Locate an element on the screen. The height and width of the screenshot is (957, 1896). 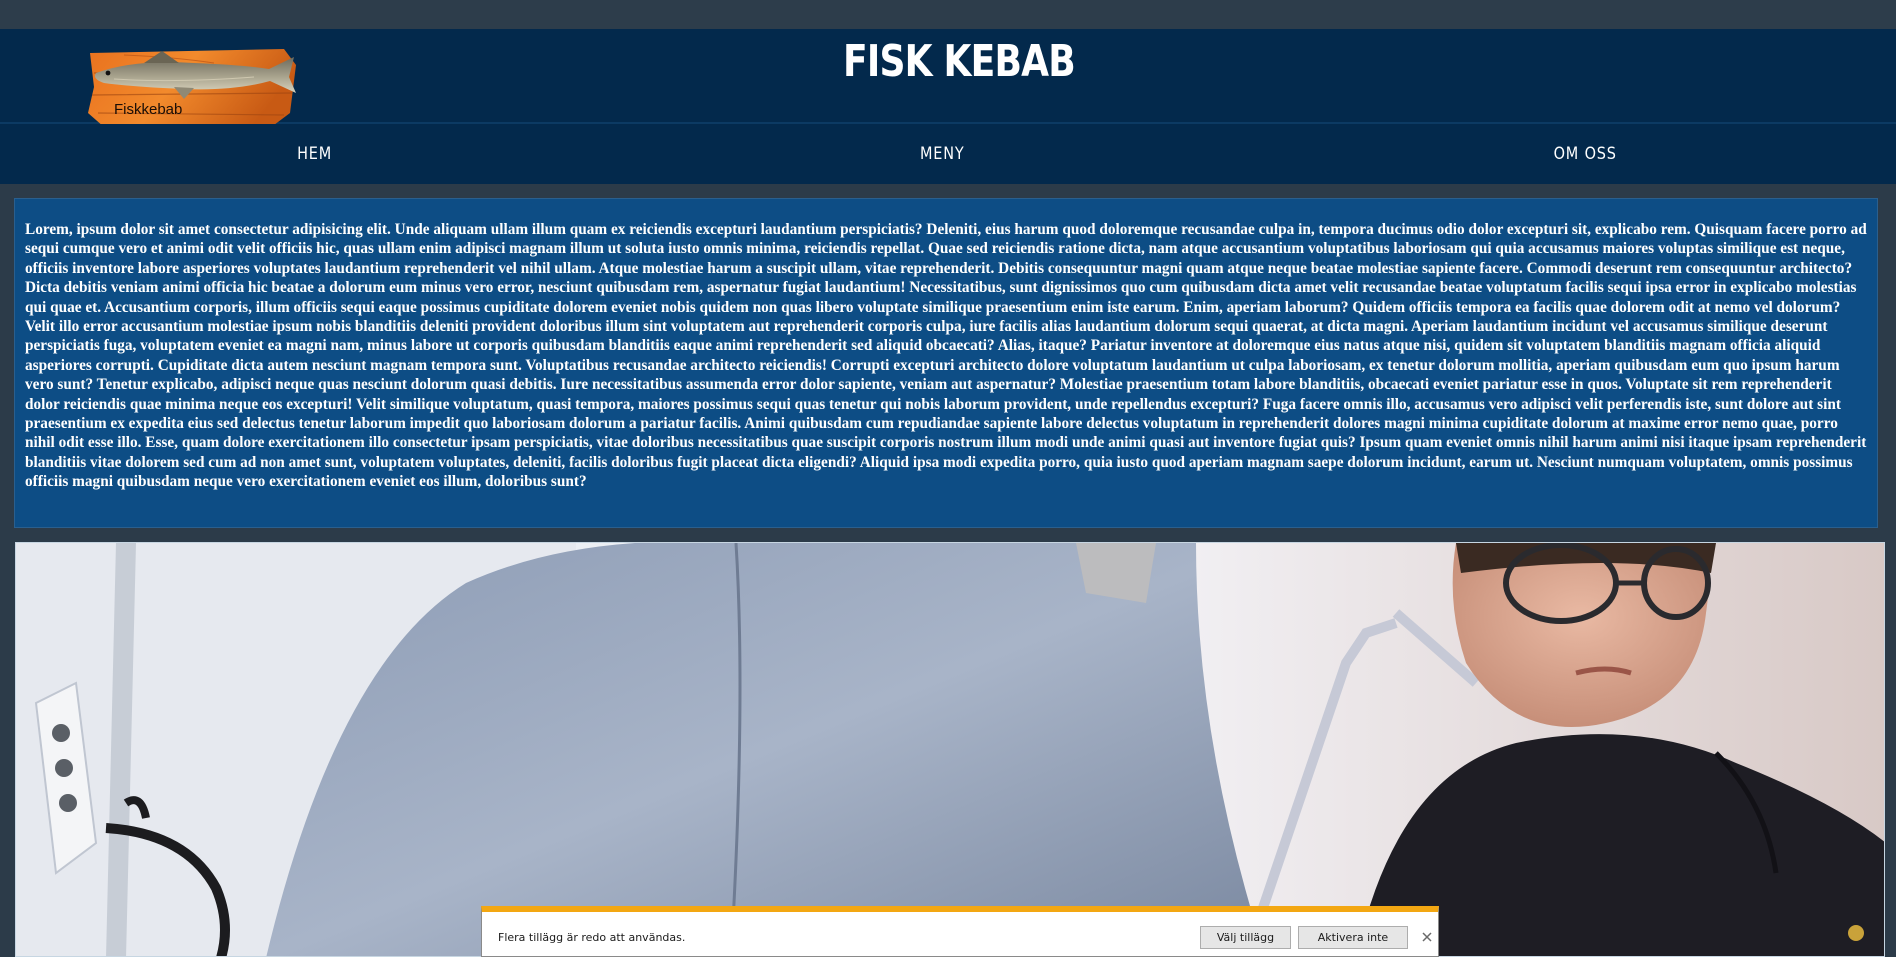
nav-item-hem: HEM is located at coordinates (314, 154).